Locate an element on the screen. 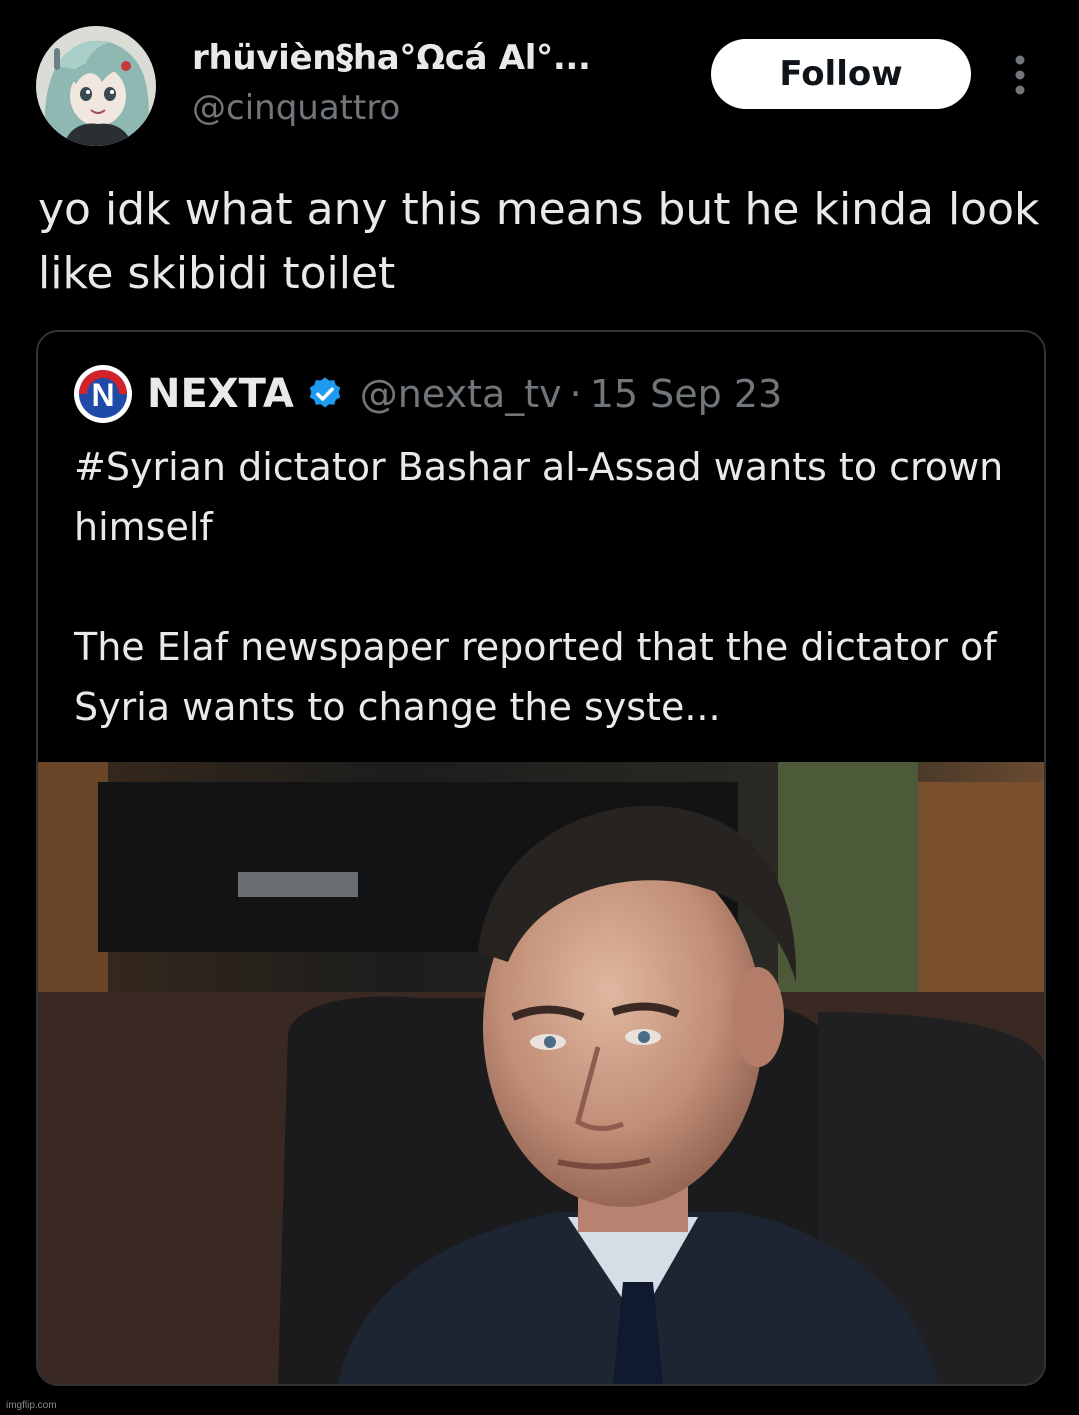 Image resolution: width=1079 pixels, height=1415 pixels. author-handle: @cinquattro is located at coordinates (296, 108).